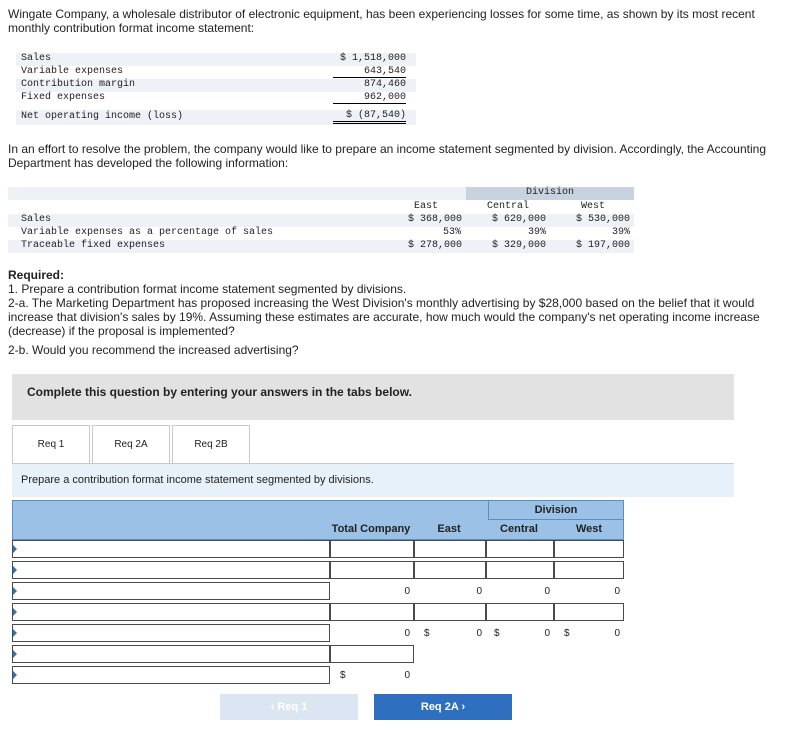  I want to click on cell: $ 197,000, so click(602, 245).